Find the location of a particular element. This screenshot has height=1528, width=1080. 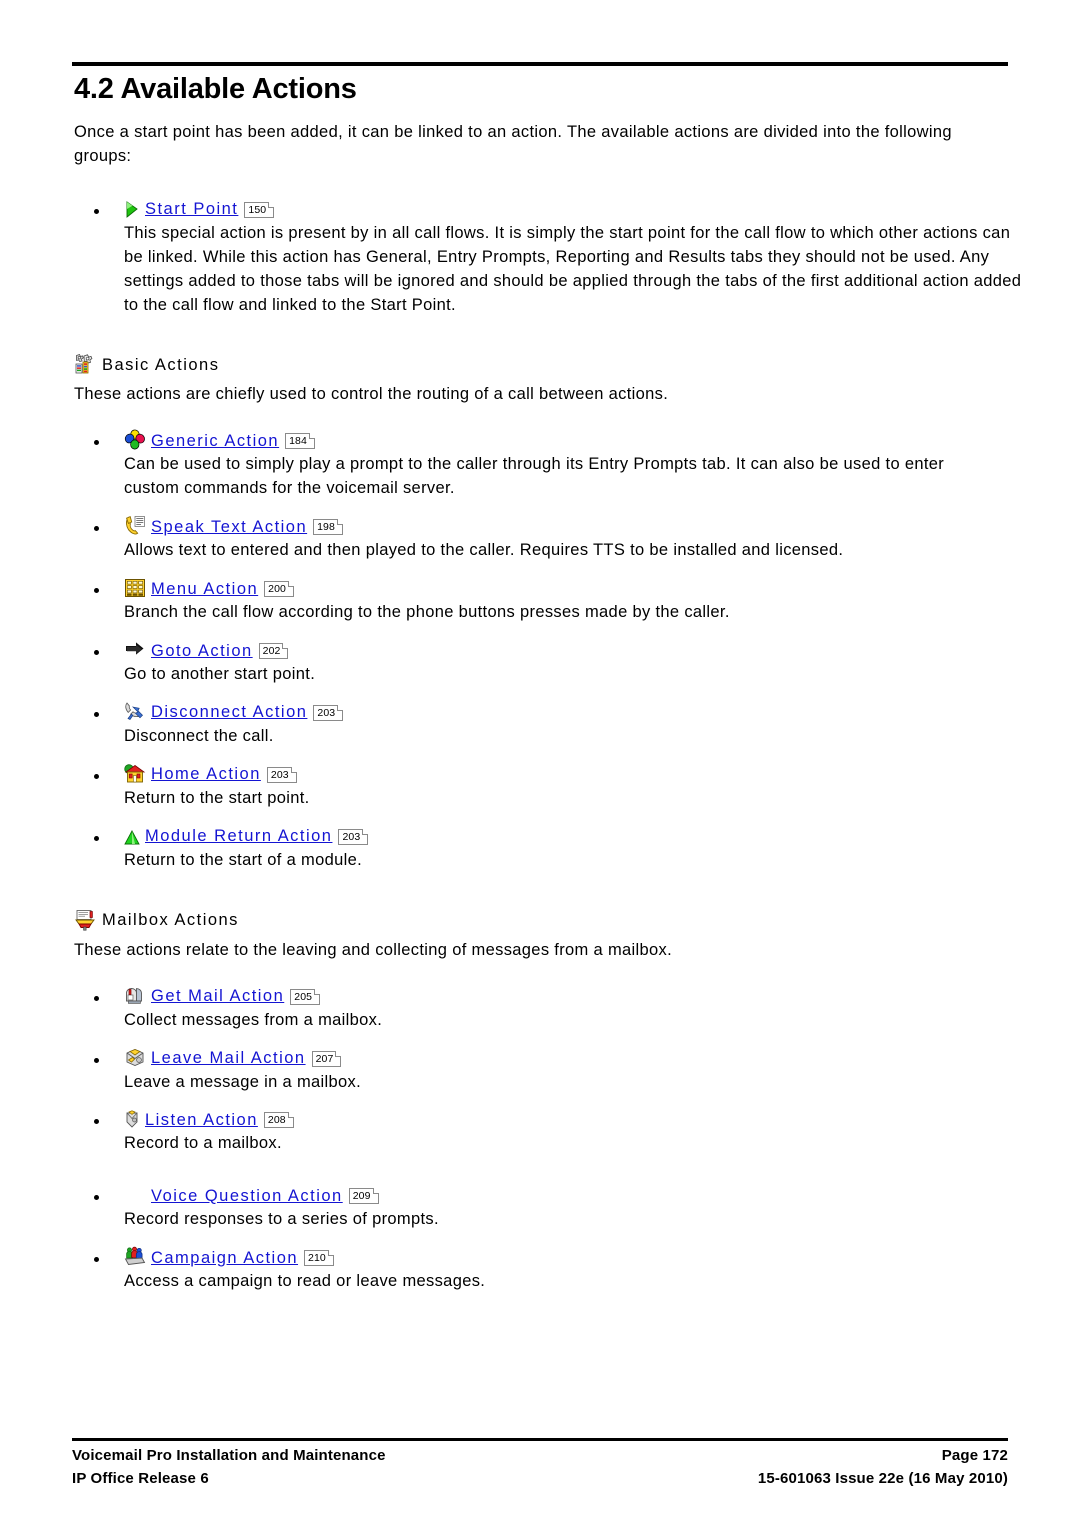

group-mailbox-actions-title: Mailbox Actions is located at coordinates (170, 920).